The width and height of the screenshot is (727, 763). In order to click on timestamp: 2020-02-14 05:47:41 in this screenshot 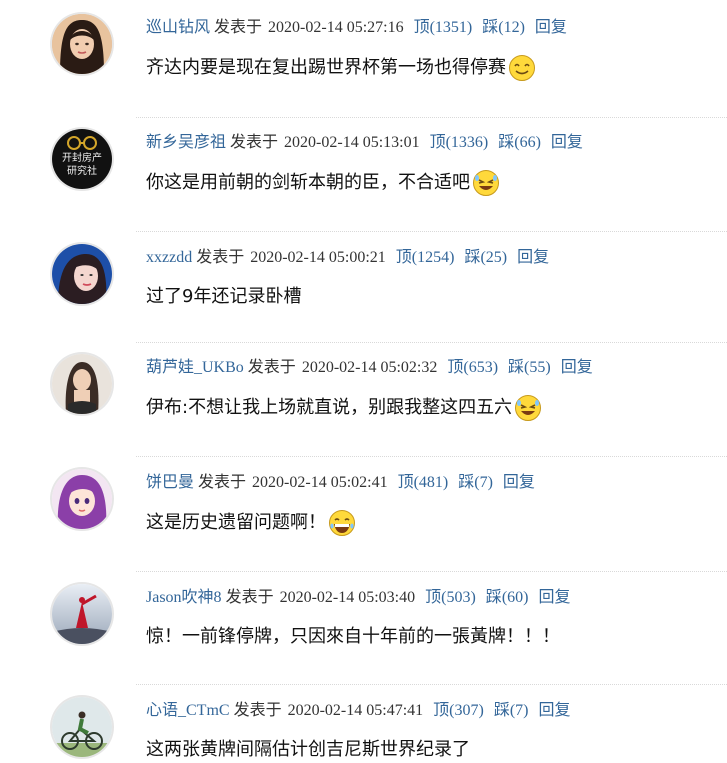, I will do `click(355, 710)`.